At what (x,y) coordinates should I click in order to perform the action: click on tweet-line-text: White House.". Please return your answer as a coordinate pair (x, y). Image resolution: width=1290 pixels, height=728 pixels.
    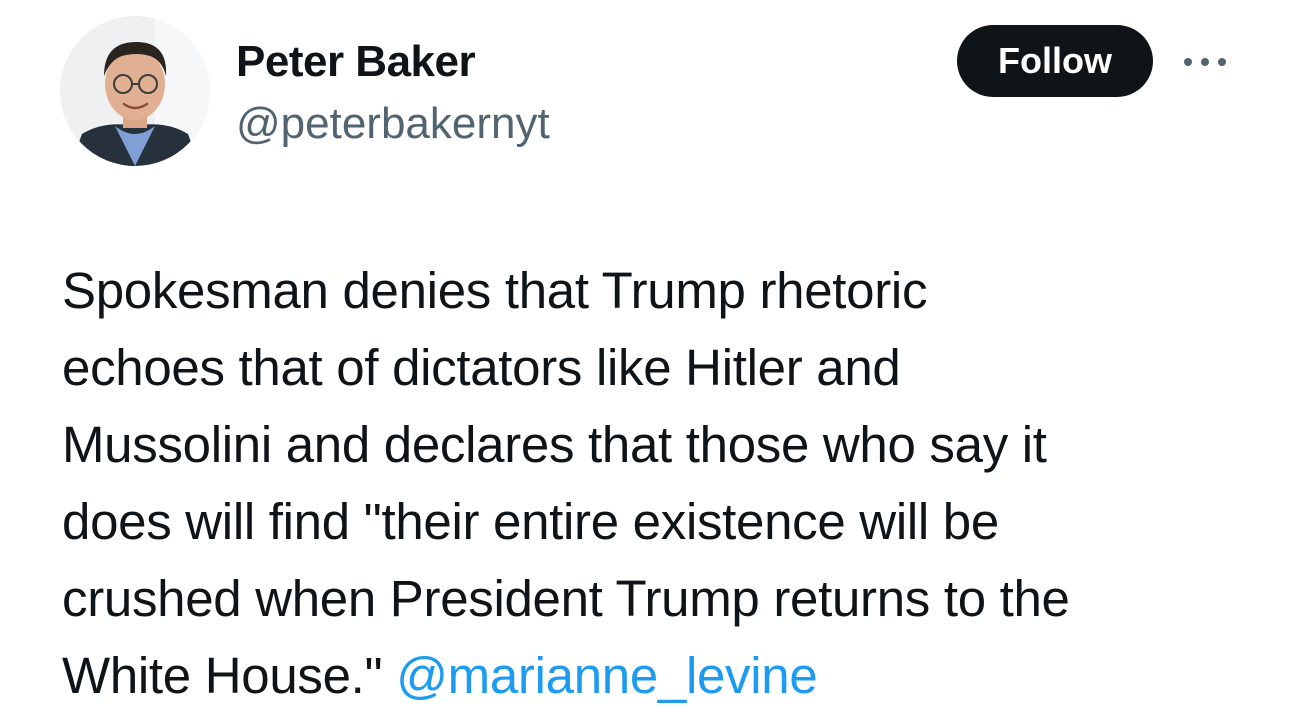
    Looking at the image, I should click on (229, 675).